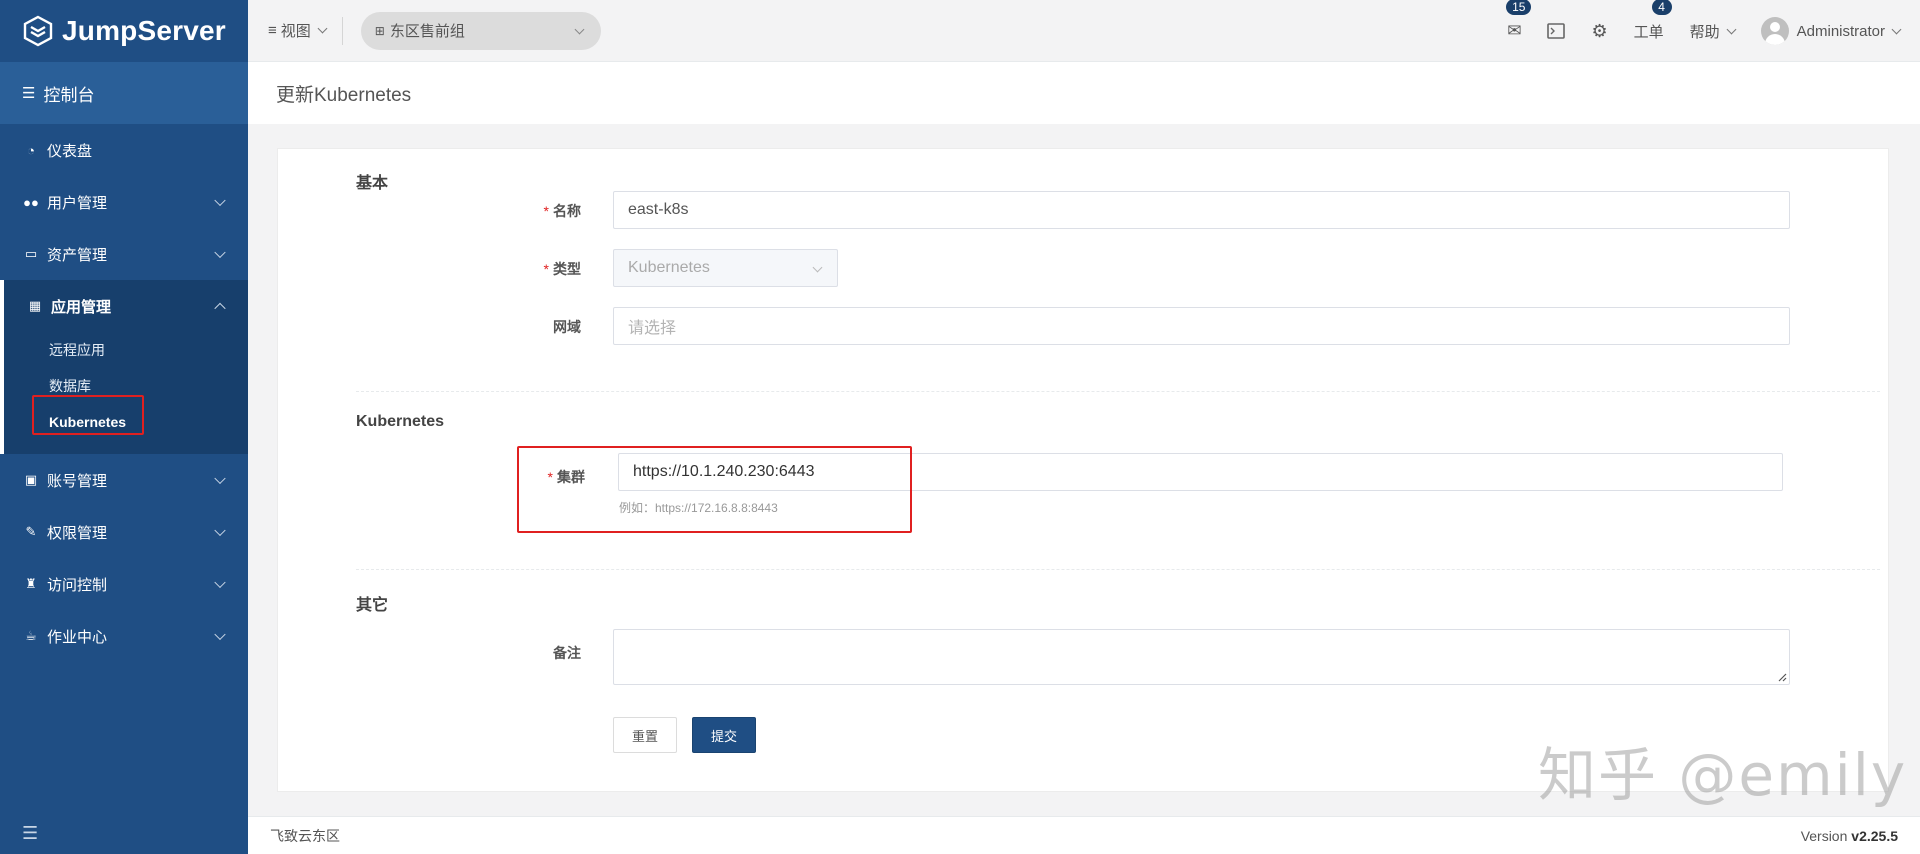 The height and width of the screenshot is (854, 1920). Describe the element at coordinates (31, 150) in the screenshot. I see `dashboard-icon: ◔` at that location.